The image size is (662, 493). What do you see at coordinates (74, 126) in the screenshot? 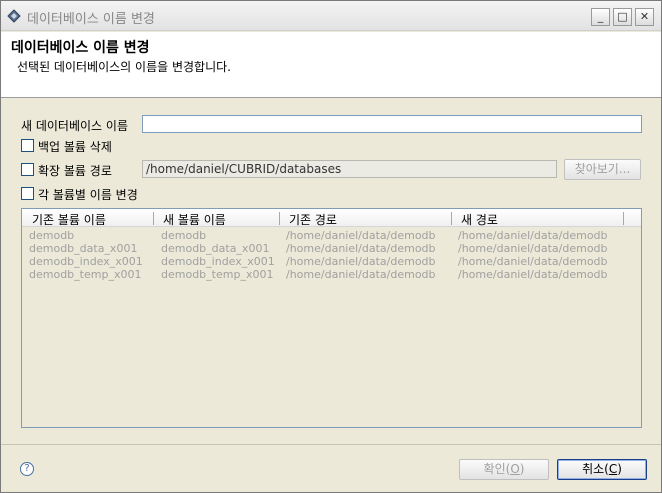
I see `new-name-label: 새 데이터베이스 이름` at bounding box center [74, 126].